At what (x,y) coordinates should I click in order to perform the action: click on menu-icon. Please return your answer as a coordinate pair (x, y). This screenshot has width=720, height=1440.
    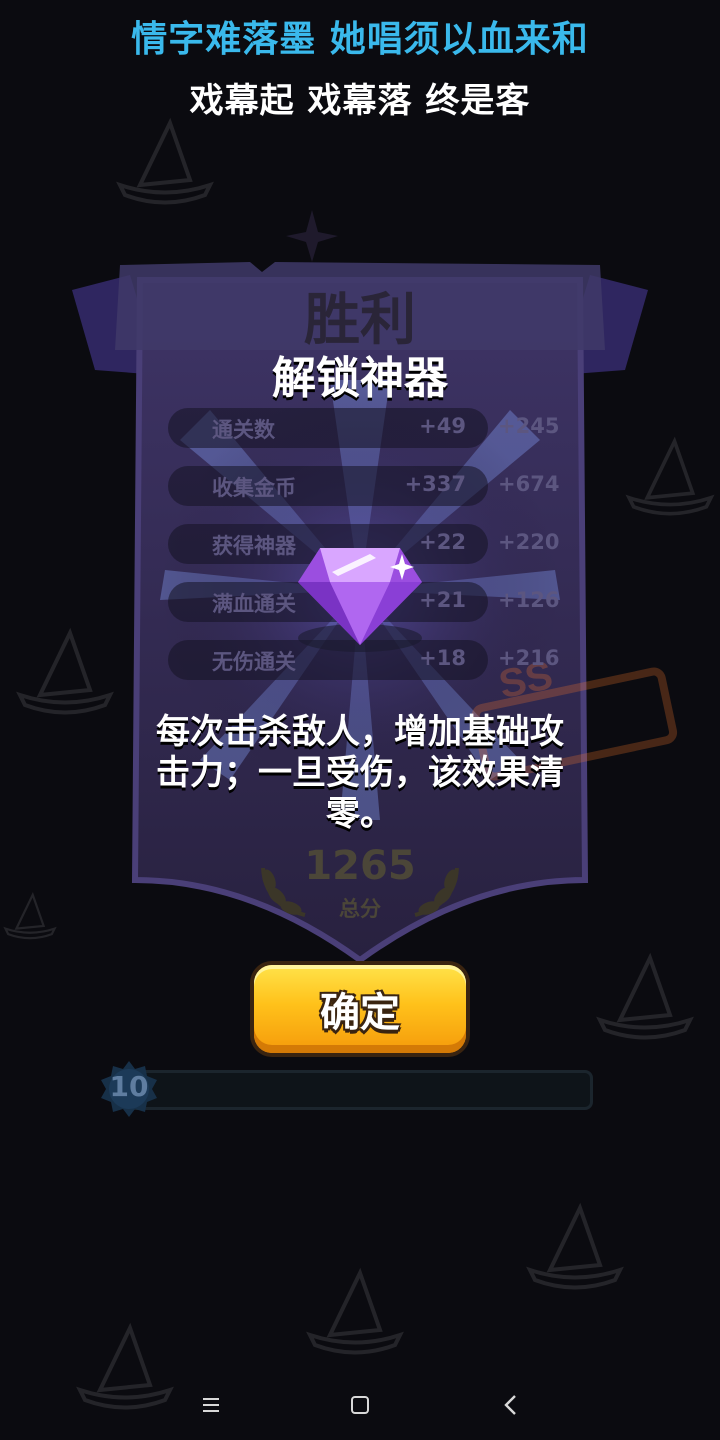
    Looking at the image, I should click on (211, 1405).